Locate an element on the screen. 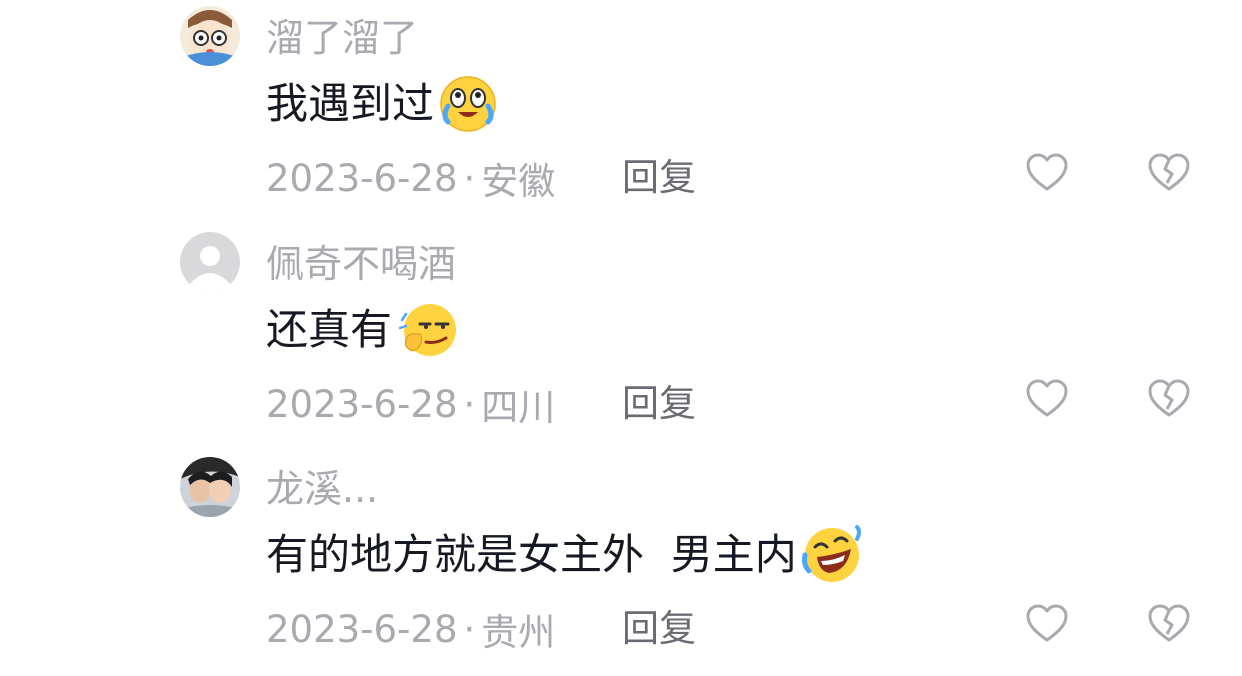  default-user-avatar-icon is located at coordinates (210, 262).